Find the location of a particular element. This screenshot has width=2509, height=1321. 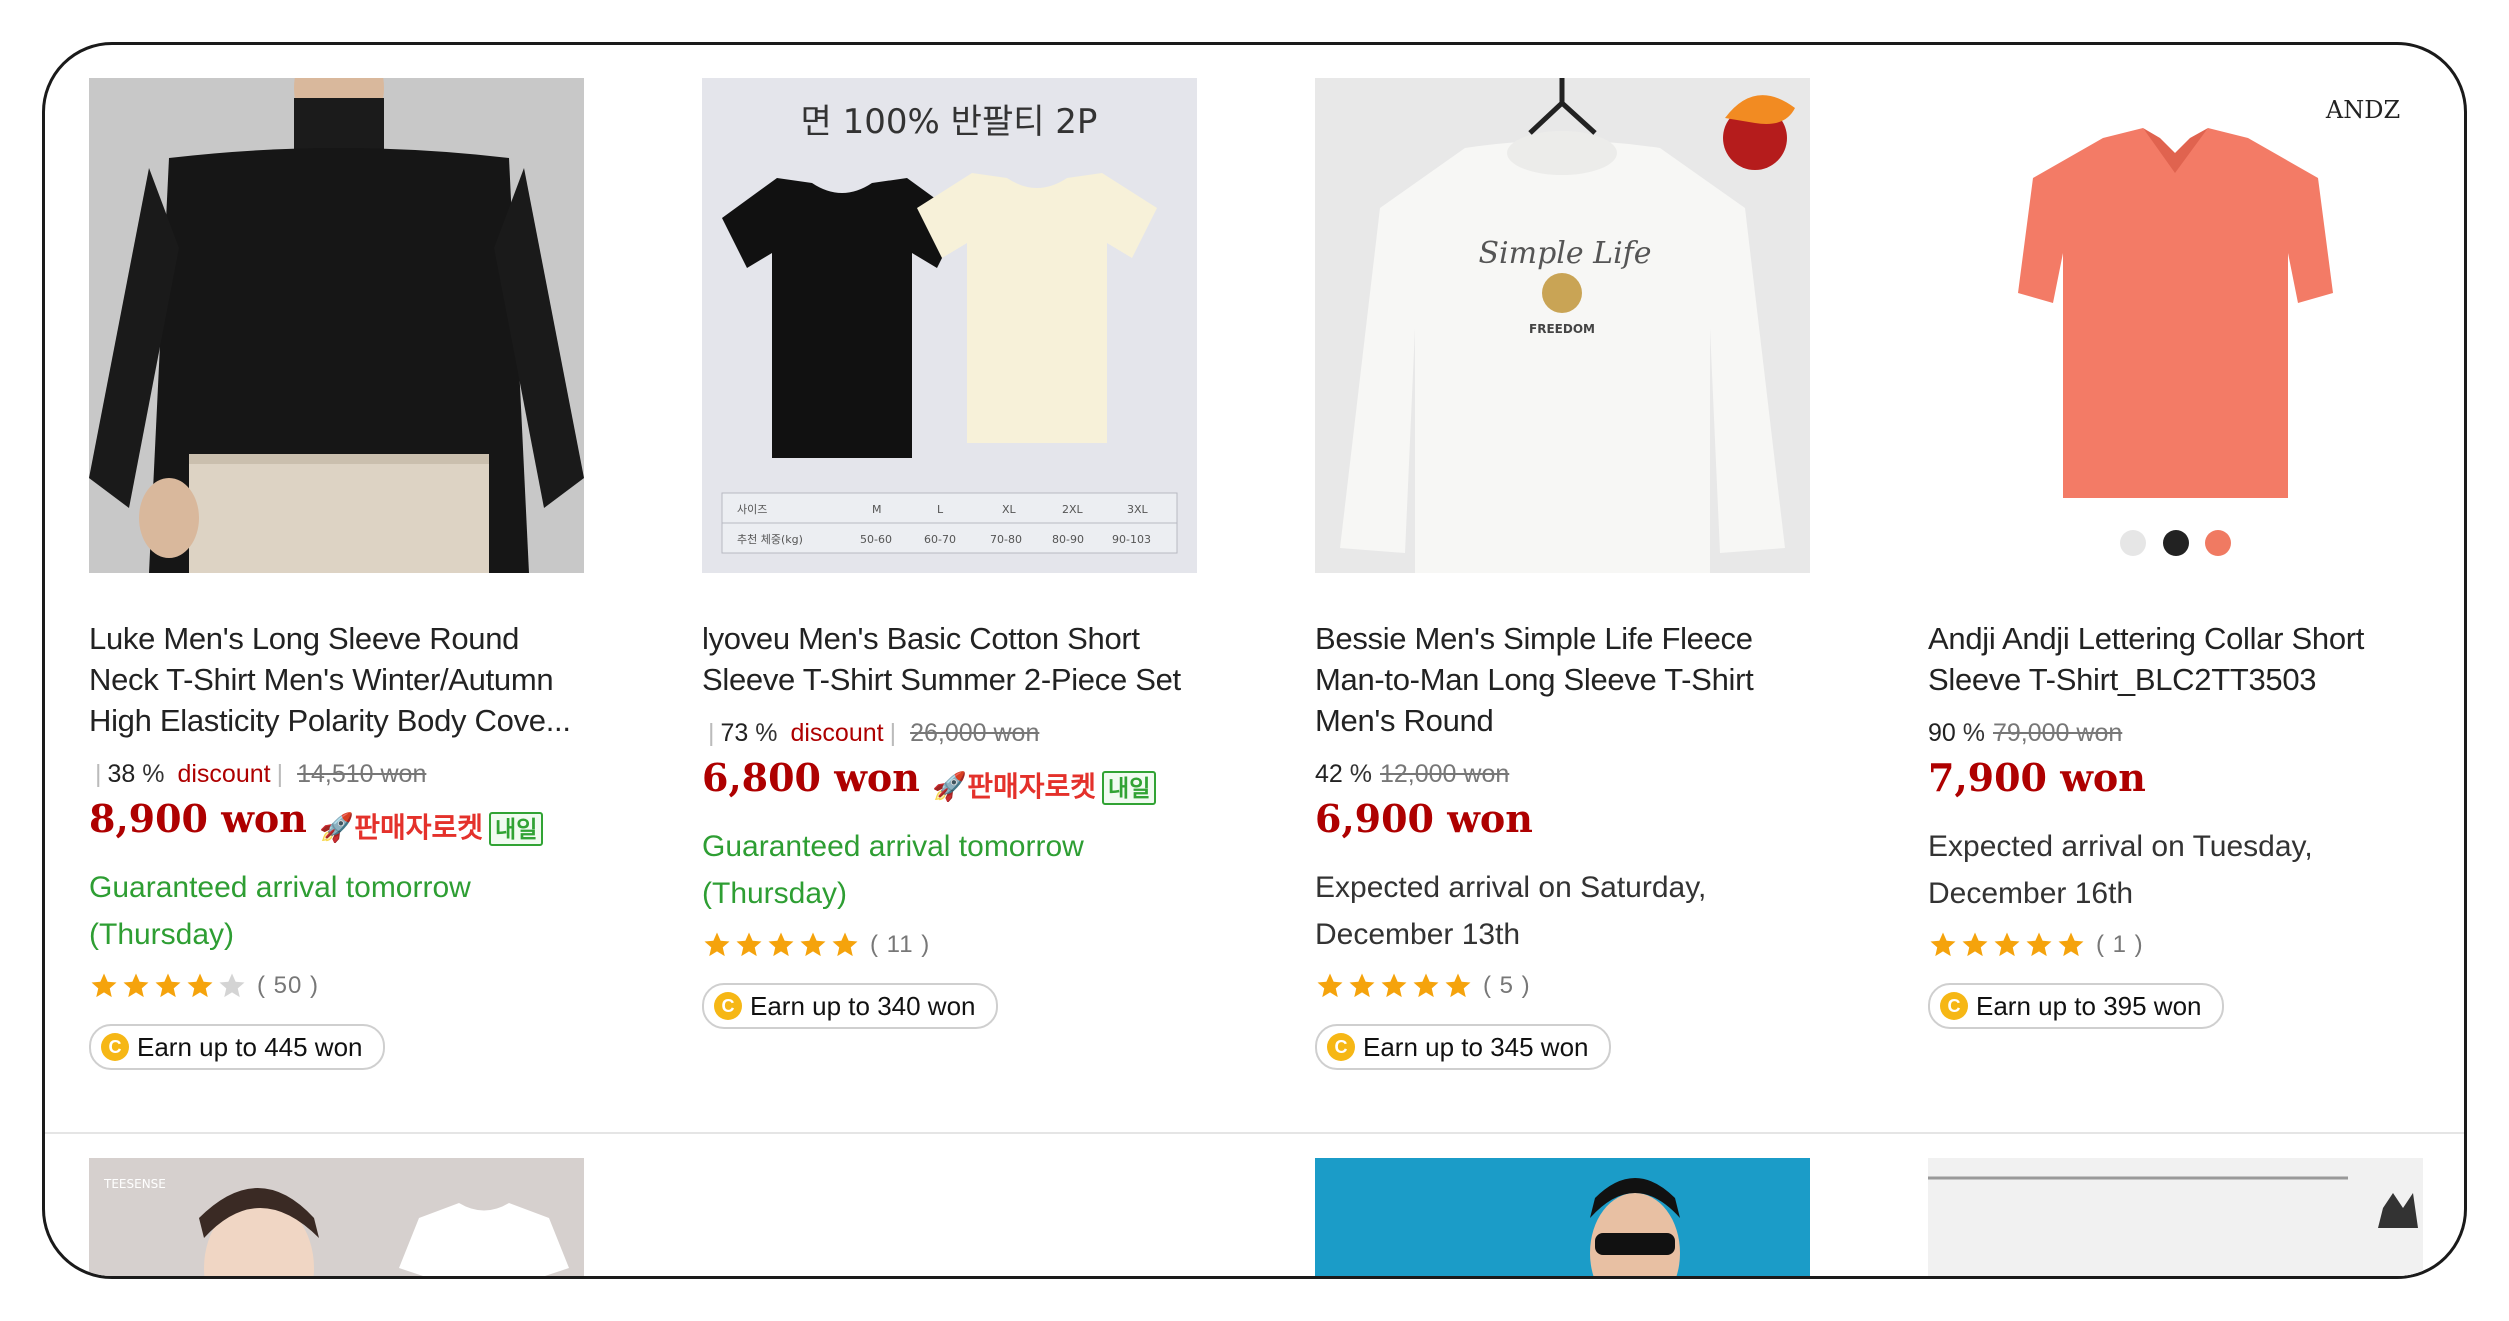

earn-reward-badge: C Earn up to 445 won is located at coordinates (237, 1047).